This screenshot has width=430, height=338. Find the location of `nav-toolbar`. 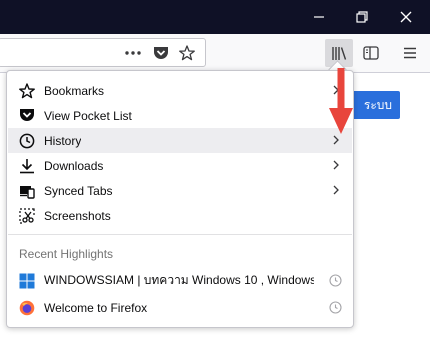

nav-toolbar is located at coordinates (215, 53).